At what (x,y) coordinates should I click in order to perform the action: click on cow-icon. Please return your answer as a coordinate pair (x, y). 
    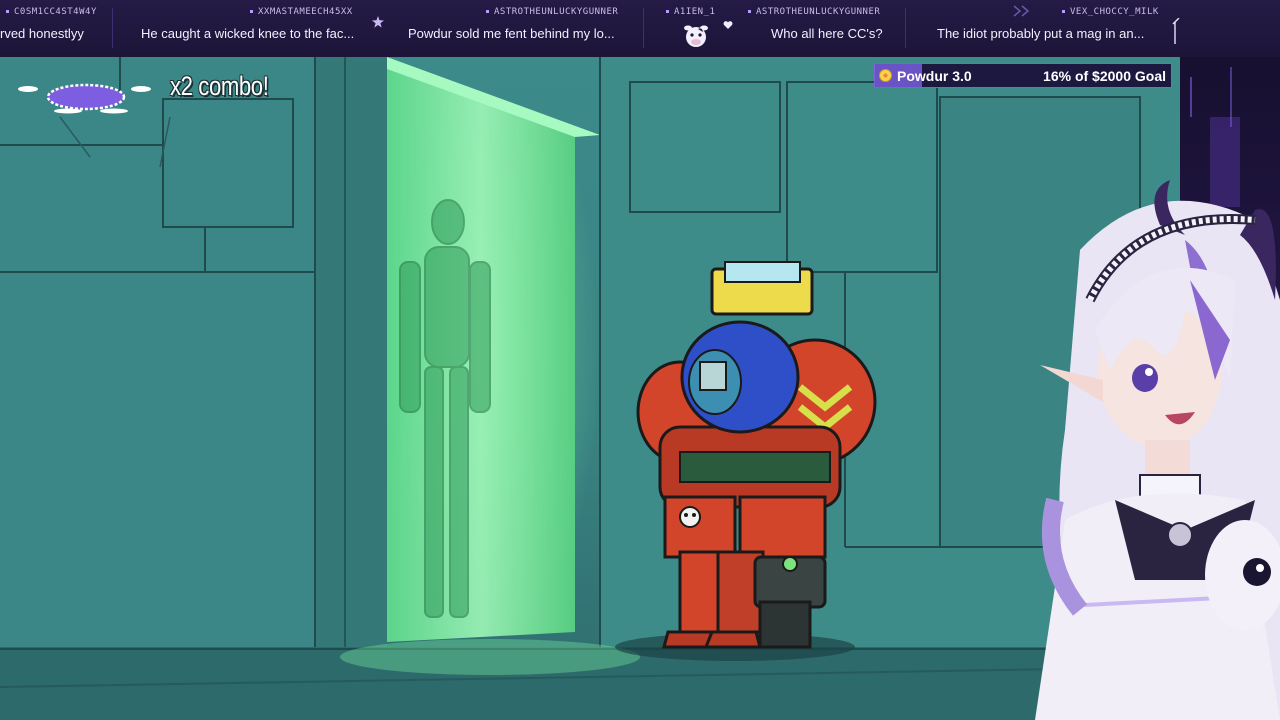
    Looking at the image, I should click on (696, 36).